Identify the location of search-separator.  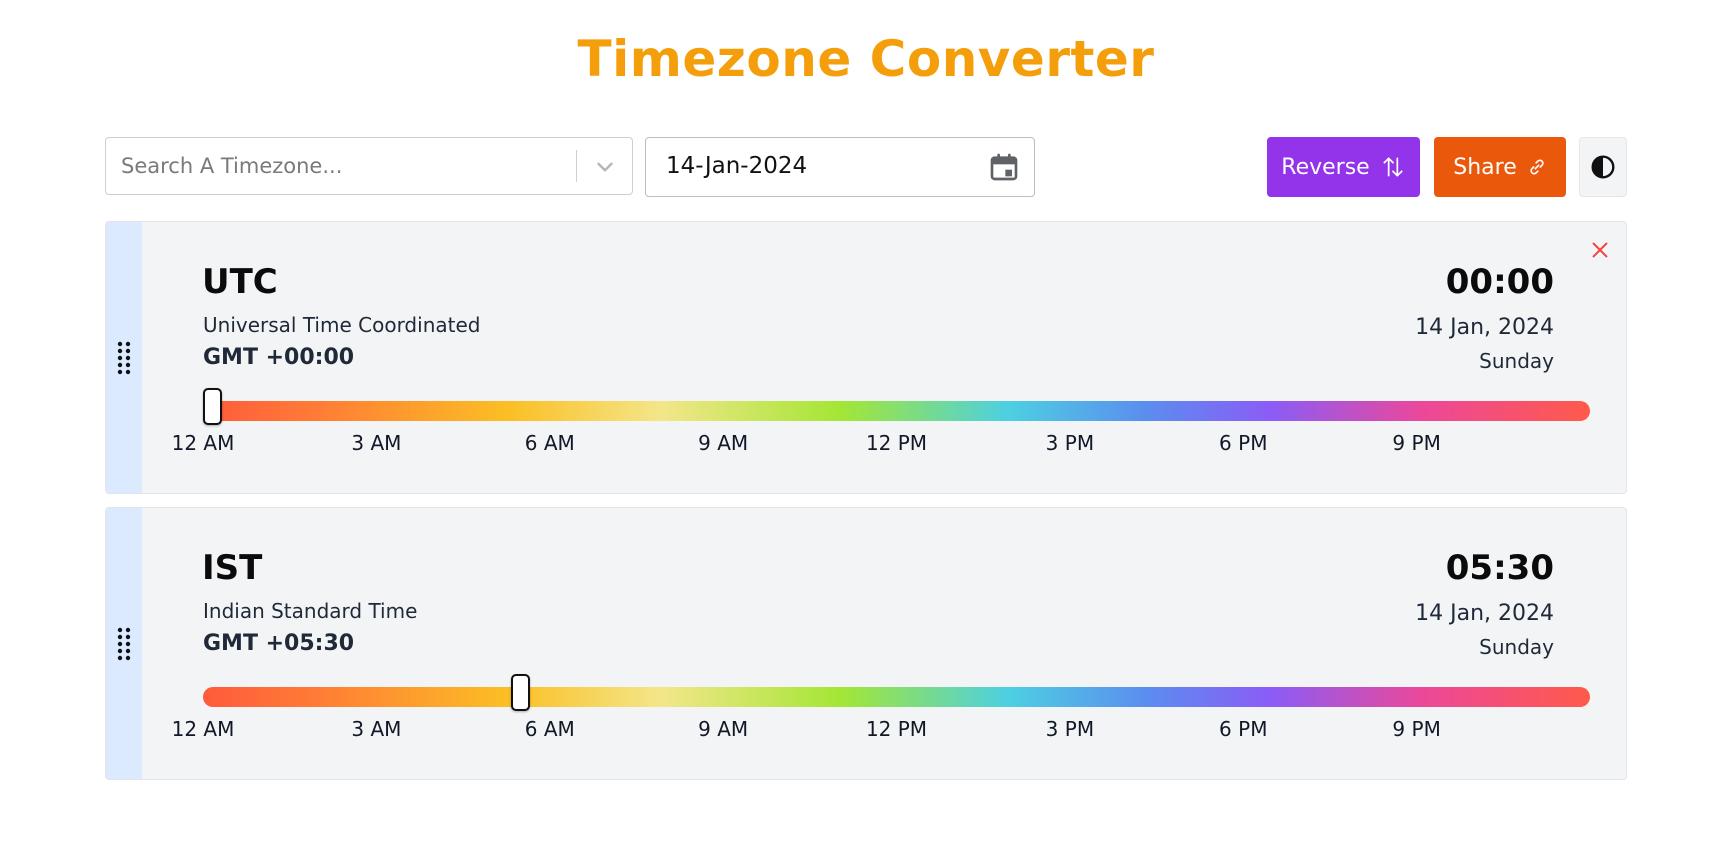
(576, 166).